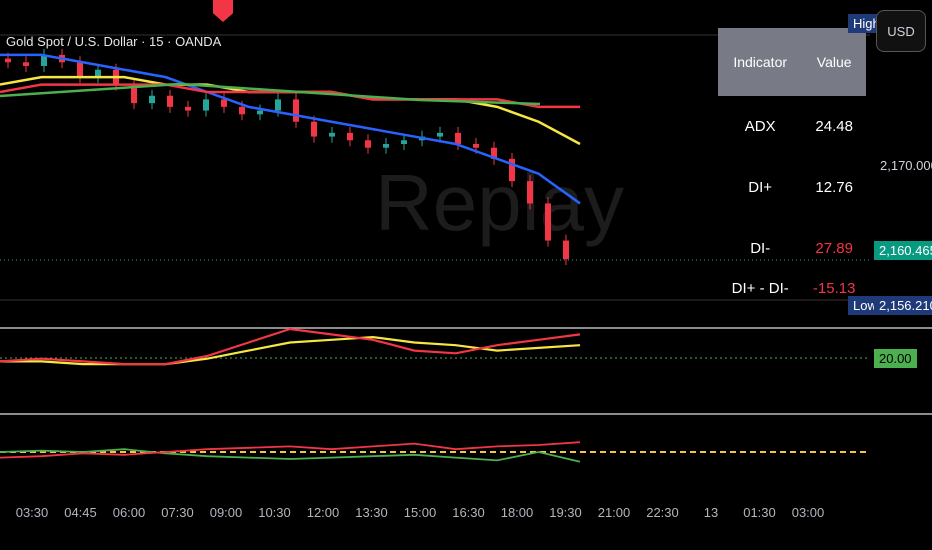 Image resolution: width=932 pixels, height=550 pixels. I want to click on price-level-label: 2,170.000, so click(906, 165).